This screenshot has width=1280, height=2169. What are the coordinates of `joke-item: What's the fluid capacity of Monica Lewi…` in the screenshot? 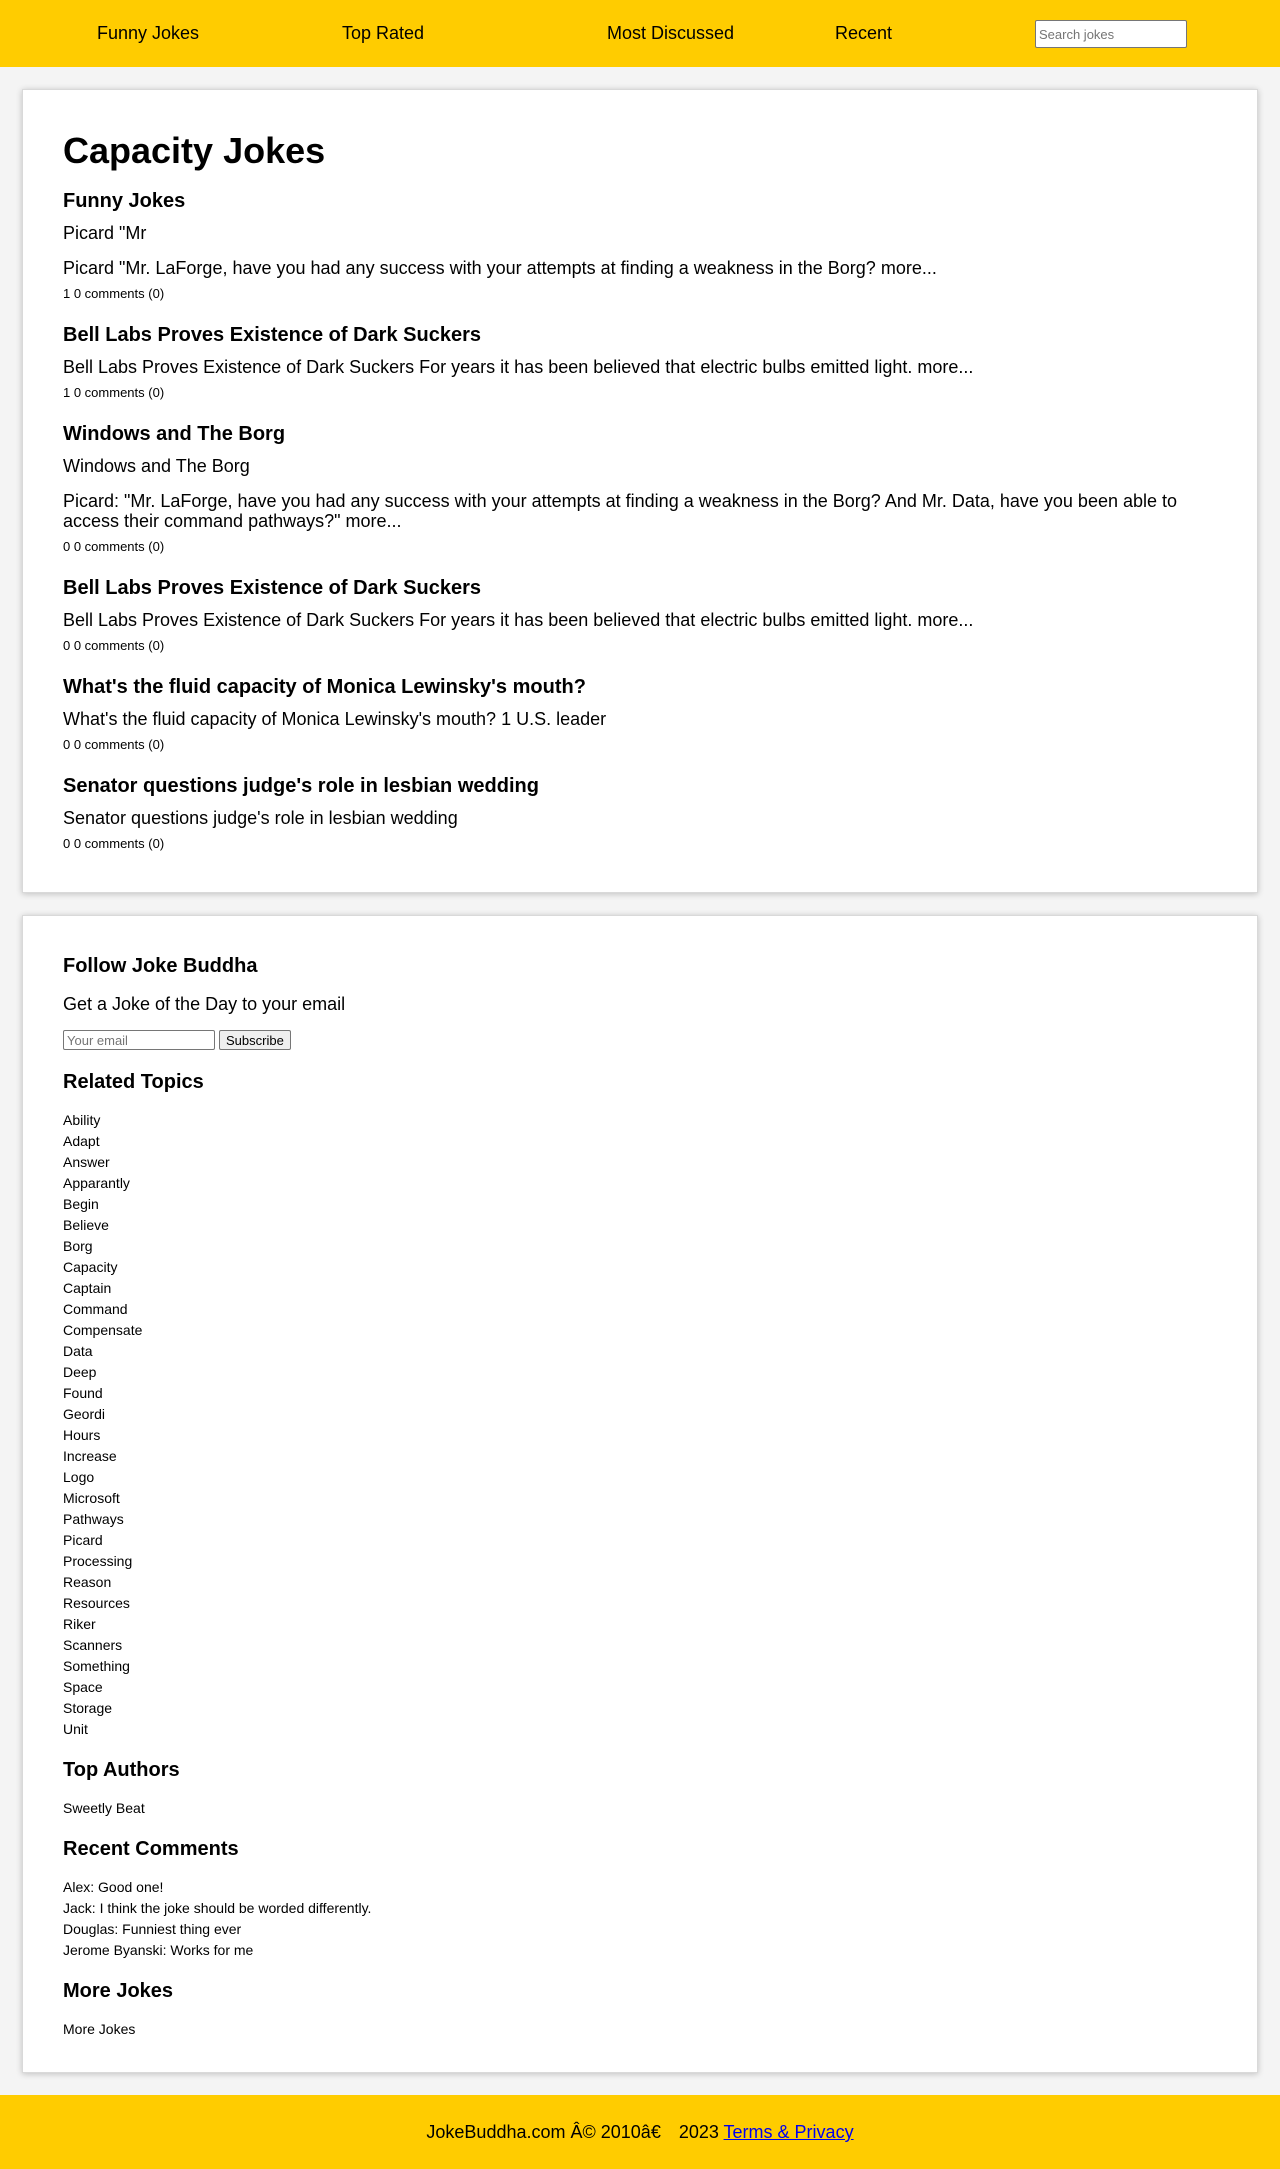 It's located at (640, 714).